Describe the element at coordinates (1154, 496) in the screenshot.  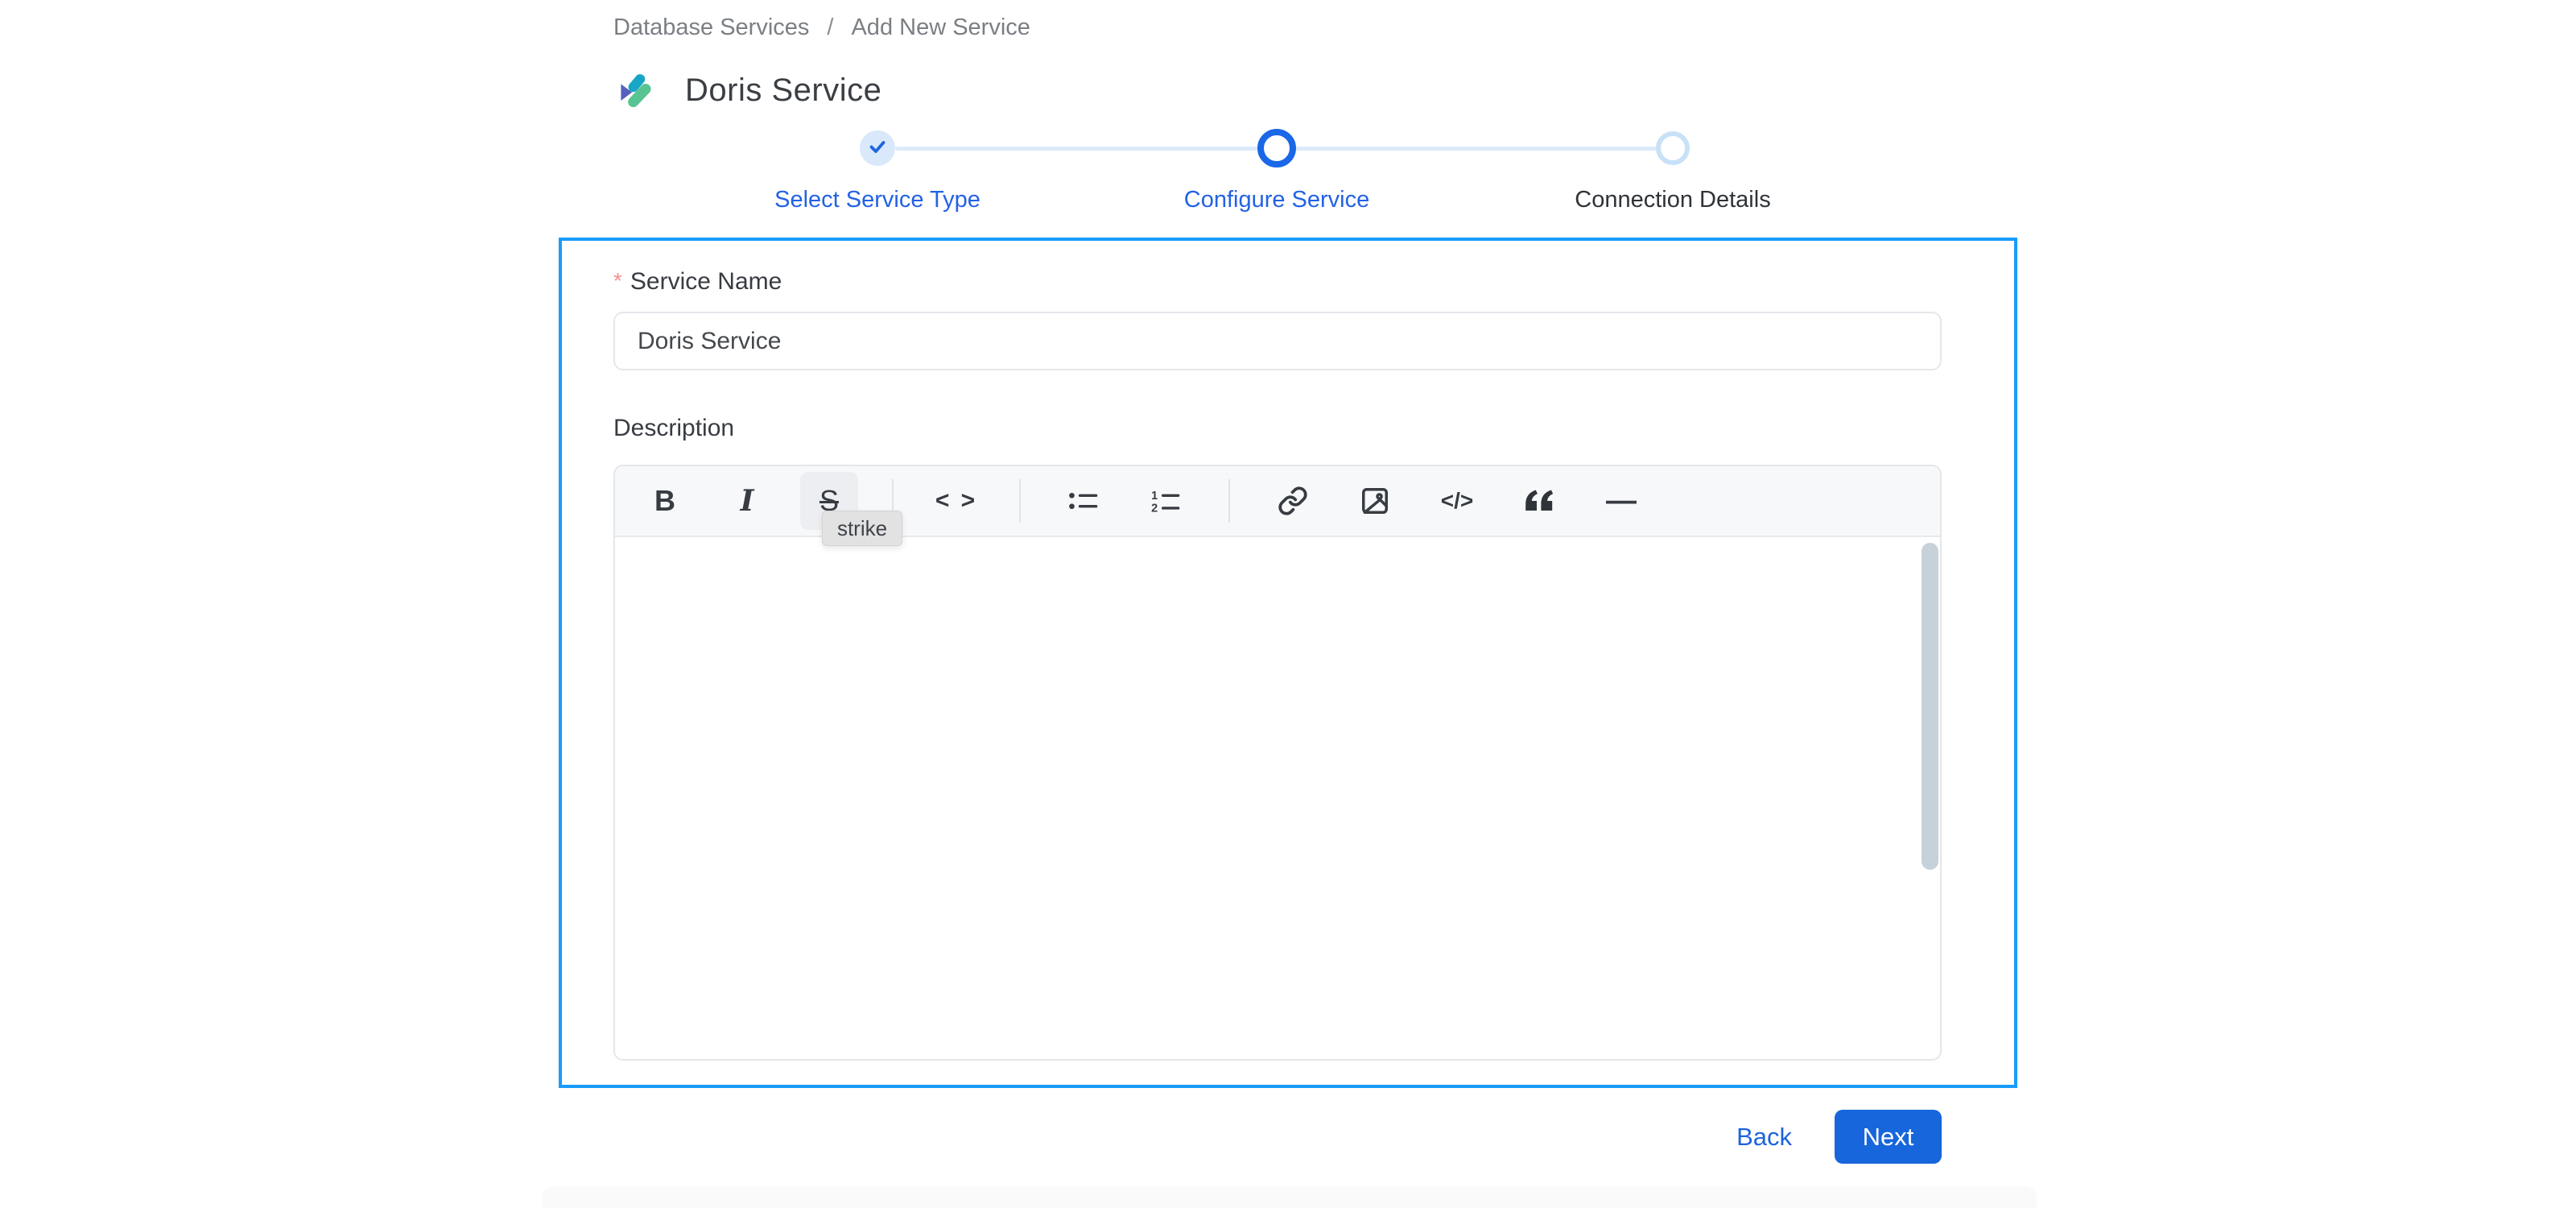
I see `svg-text: 1` at that location.